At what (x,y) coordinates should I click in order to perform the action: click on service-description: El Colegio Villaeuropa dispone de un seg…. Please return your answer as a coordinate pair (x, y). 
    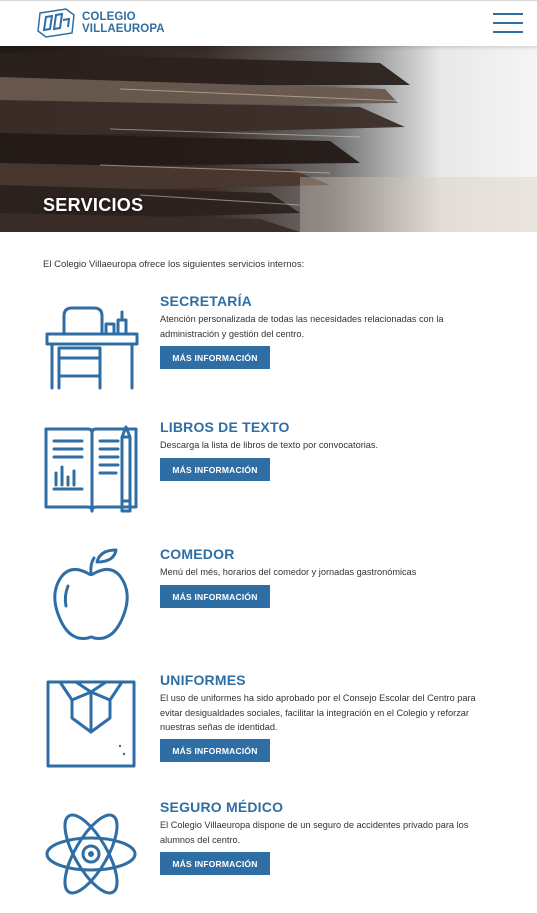
    Looking at the image, I should click on (314, 832).